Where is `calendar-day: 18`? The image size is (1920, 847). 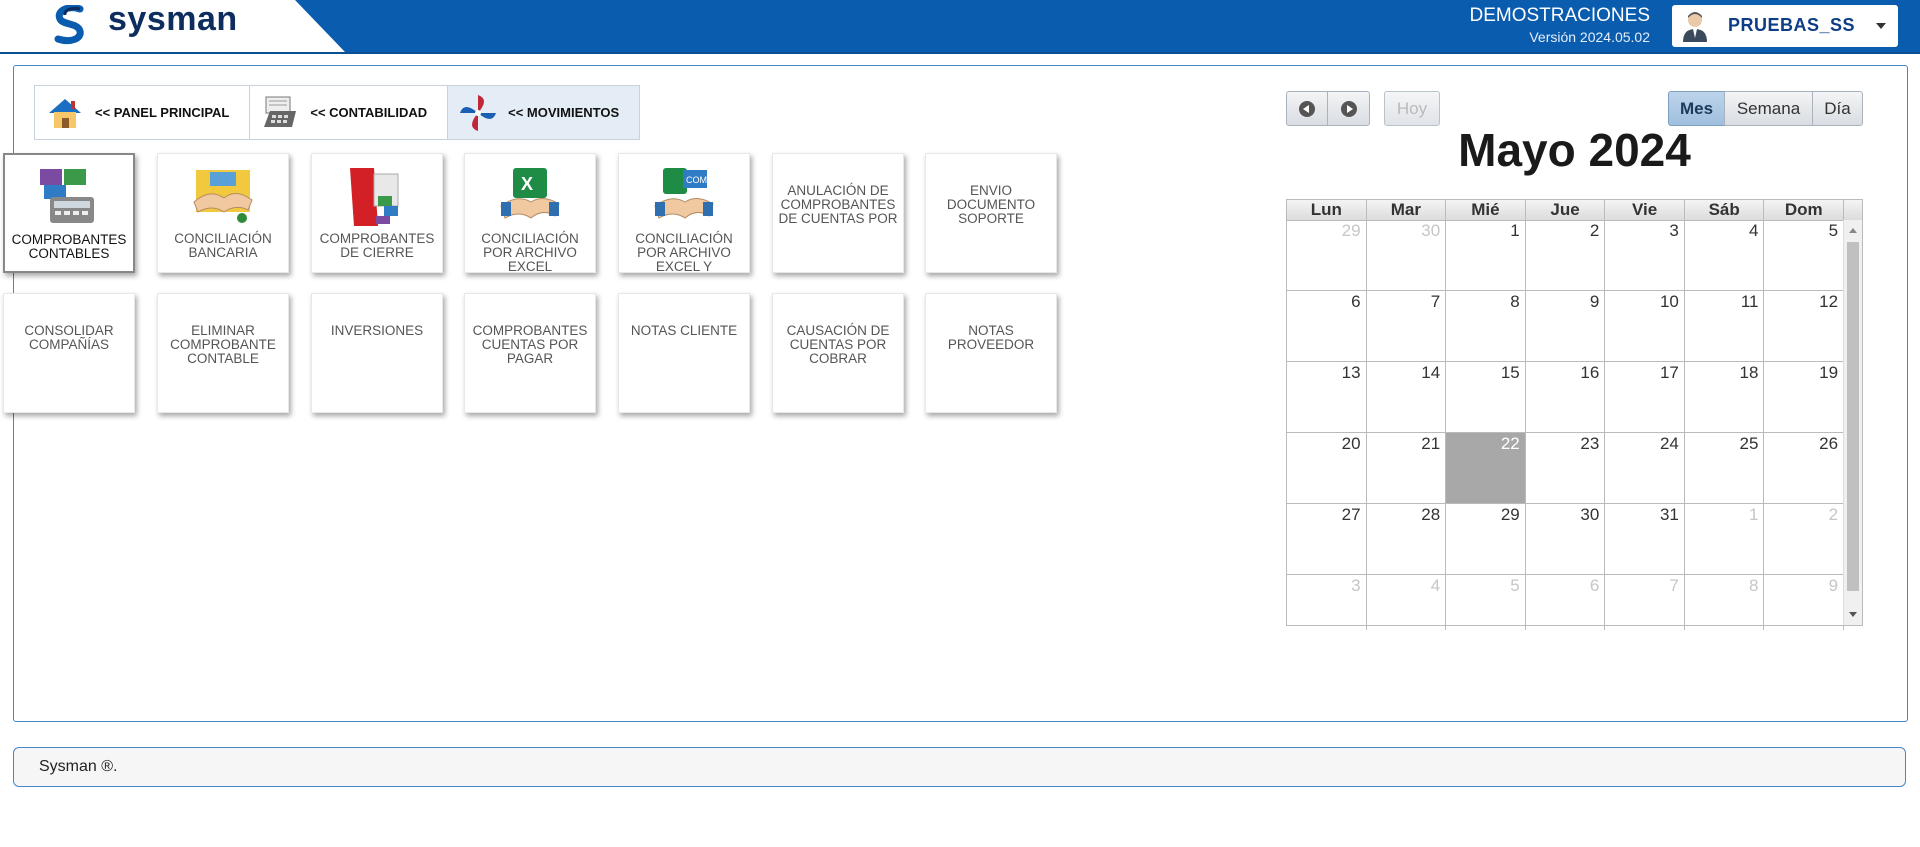 calendar-day: 18 is located at coordinates (1725, 397).